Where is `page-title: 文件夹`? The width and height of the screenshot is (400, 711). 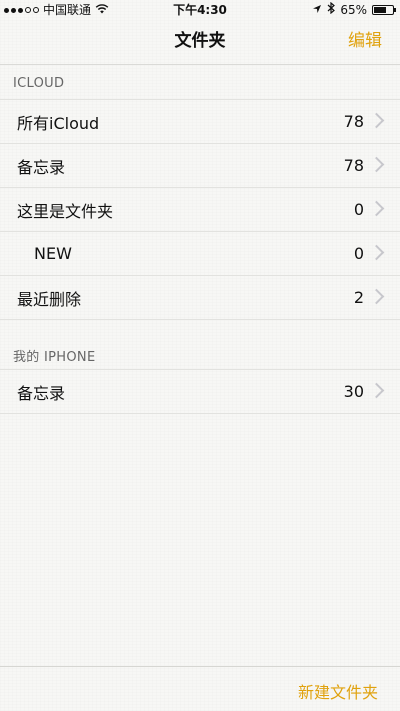
page-title: 文件夹 is located at coordinates (200, 41).